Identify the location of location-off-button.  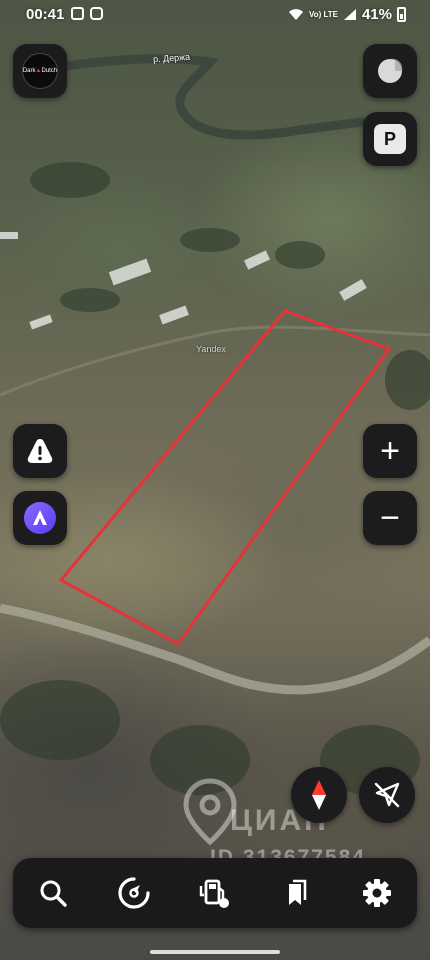
(387, 795).